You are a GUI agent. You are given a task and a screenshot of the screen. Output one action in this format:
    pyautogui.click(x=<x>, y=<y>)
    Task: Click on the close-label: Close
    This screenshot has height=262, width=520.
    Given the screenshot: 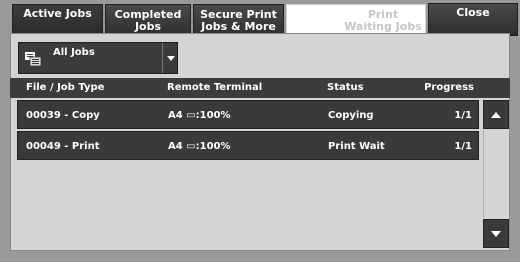 What is the action you would take?
    pyautogui.click(x=473, y=12)
    